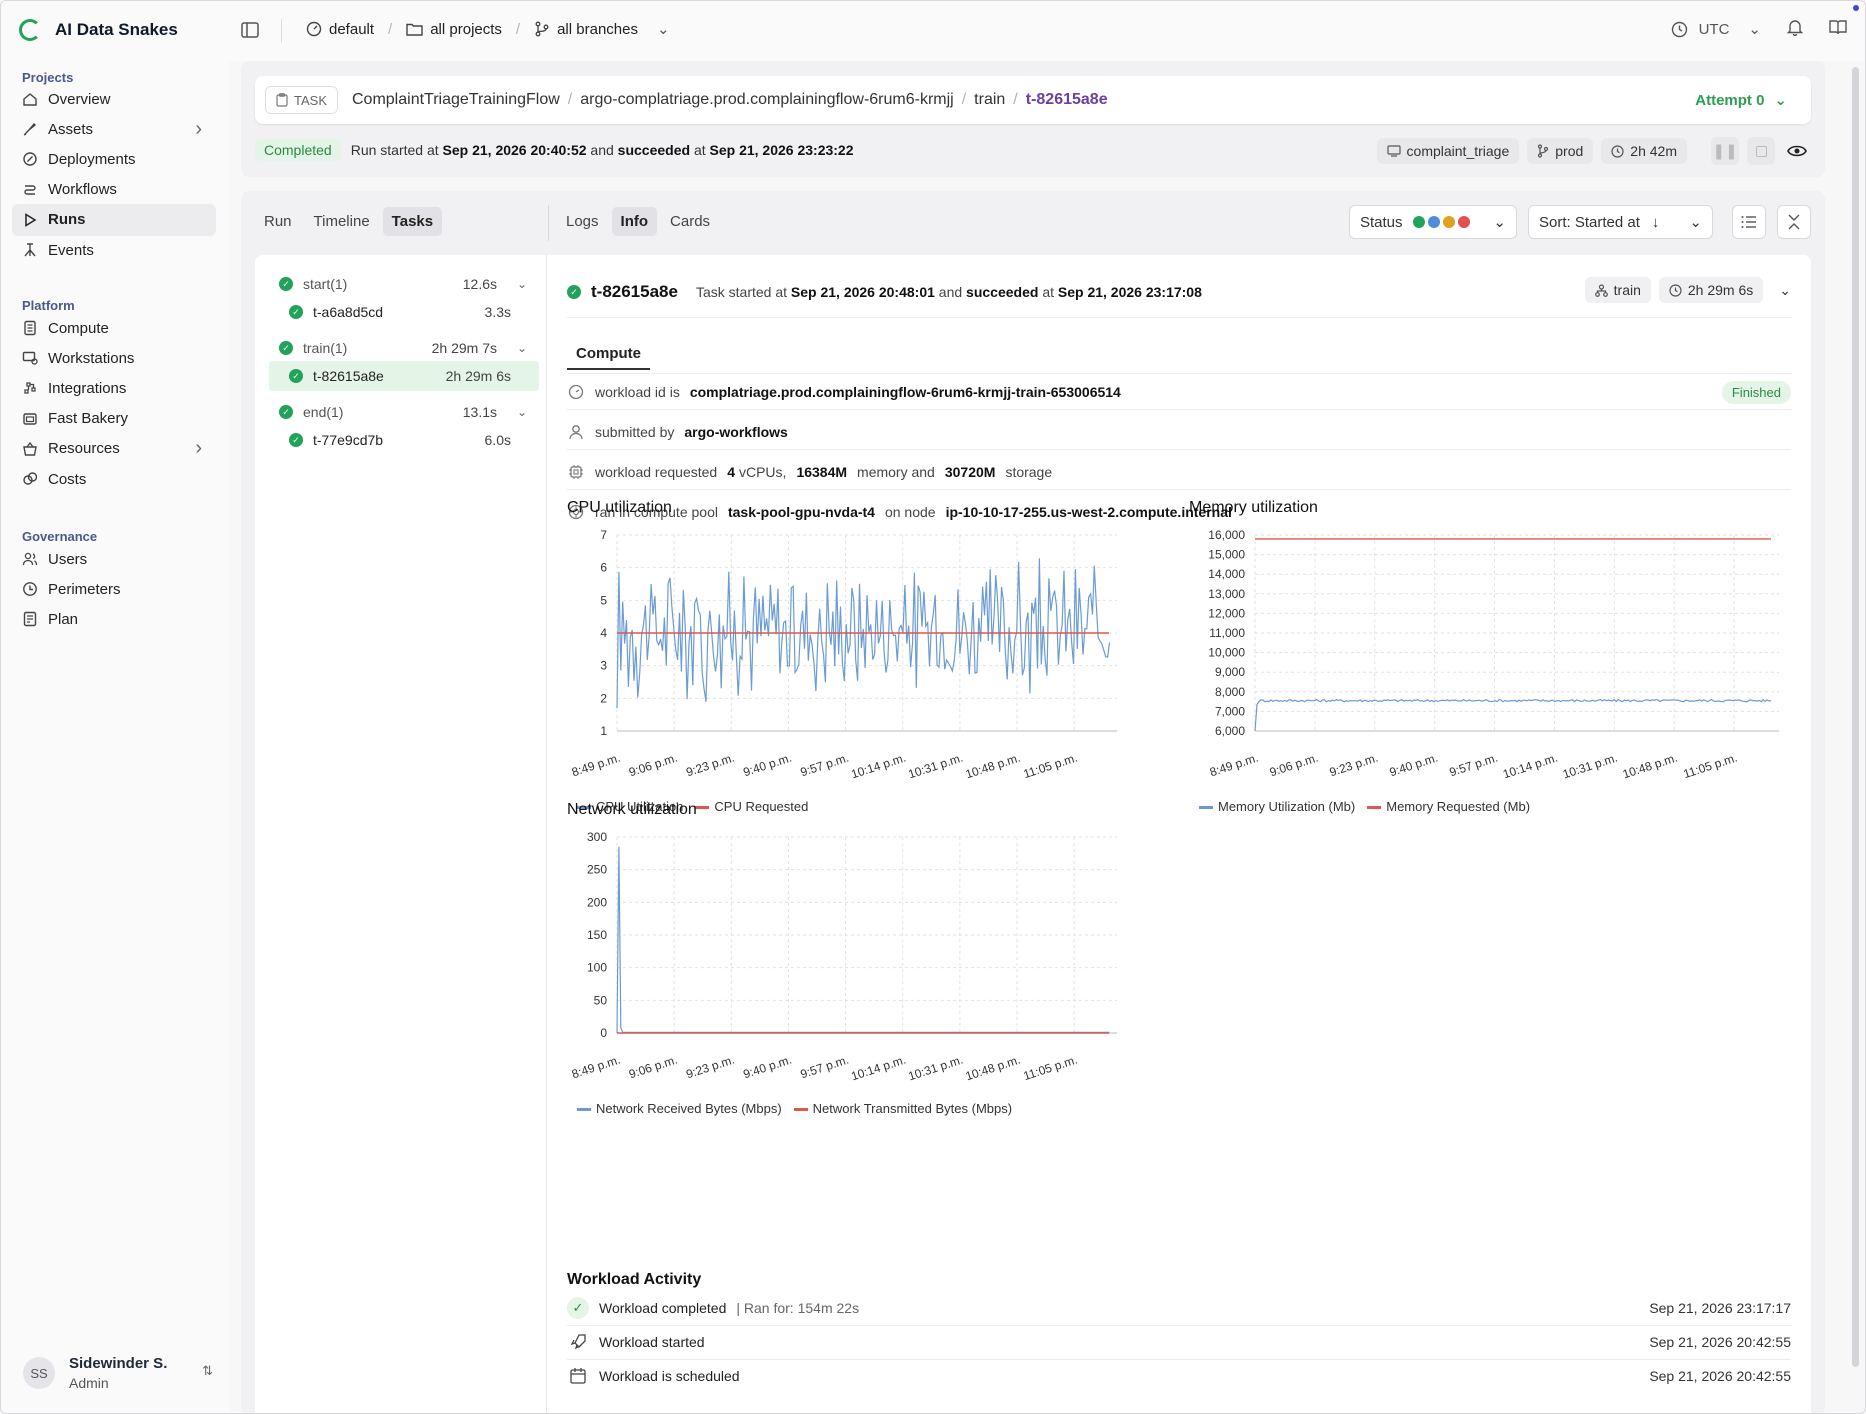 The image size is (1866, 1414). What do you see at coordinates (1627, 290) in the screenshot?
I see `step-pill-label: train` at bounding box center [1627, 290].